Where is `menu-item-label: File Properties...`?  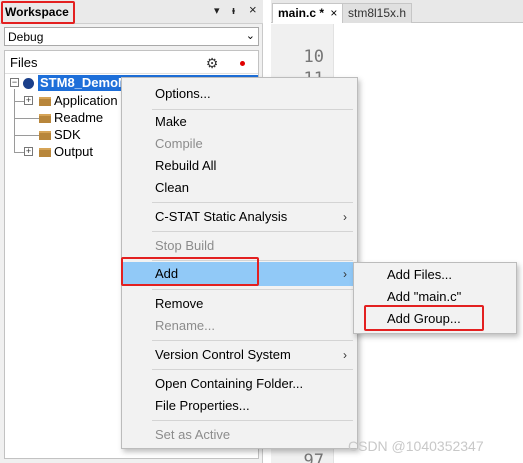 menu-item-label: File Properties... is located at coordinates (202, 405).